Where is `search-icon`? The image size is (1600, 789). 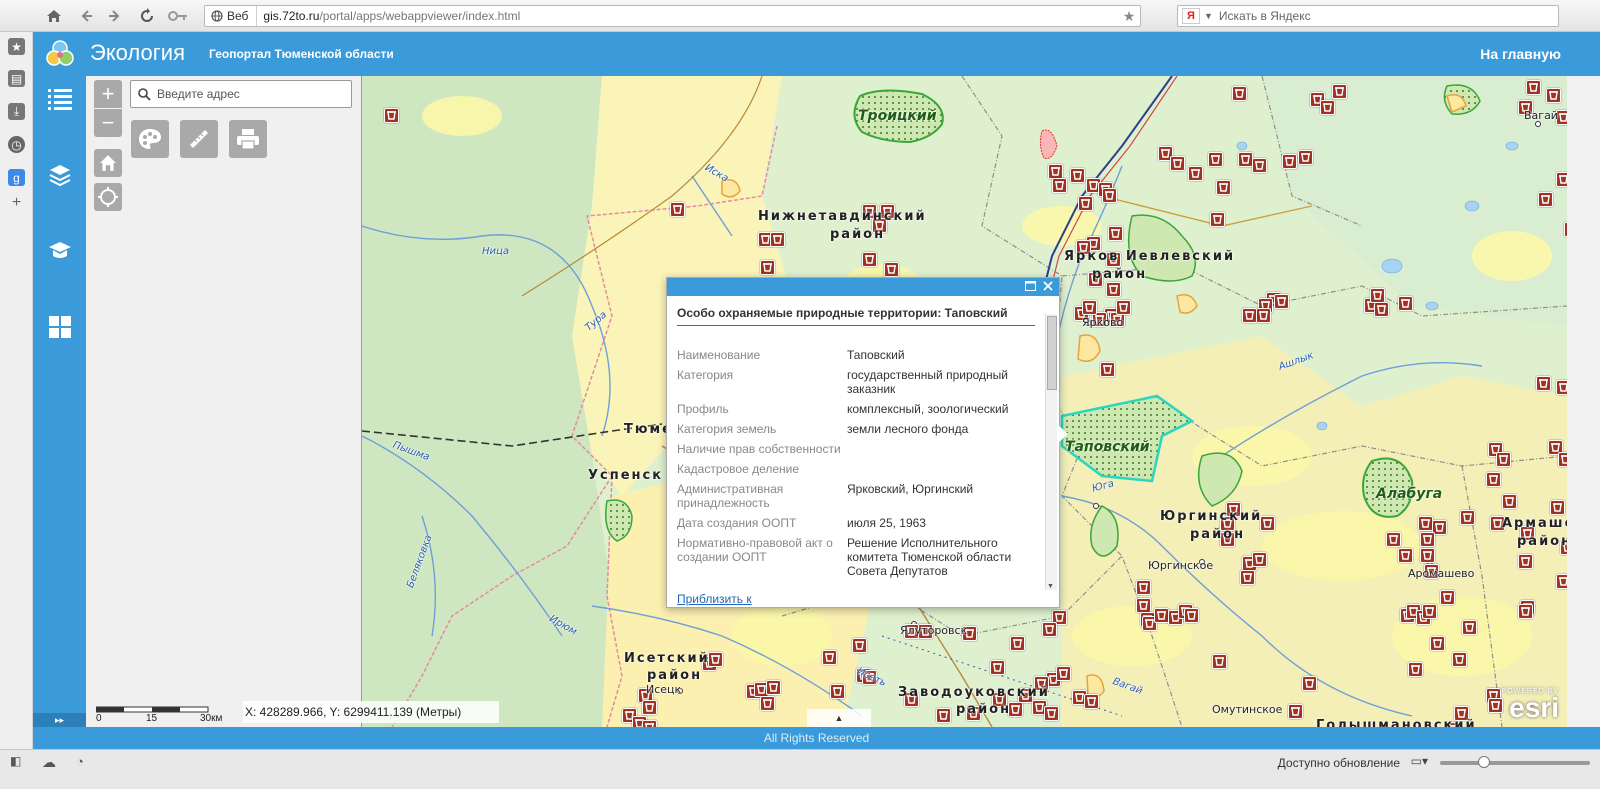 search-icon is located at coordinates (144, 94).